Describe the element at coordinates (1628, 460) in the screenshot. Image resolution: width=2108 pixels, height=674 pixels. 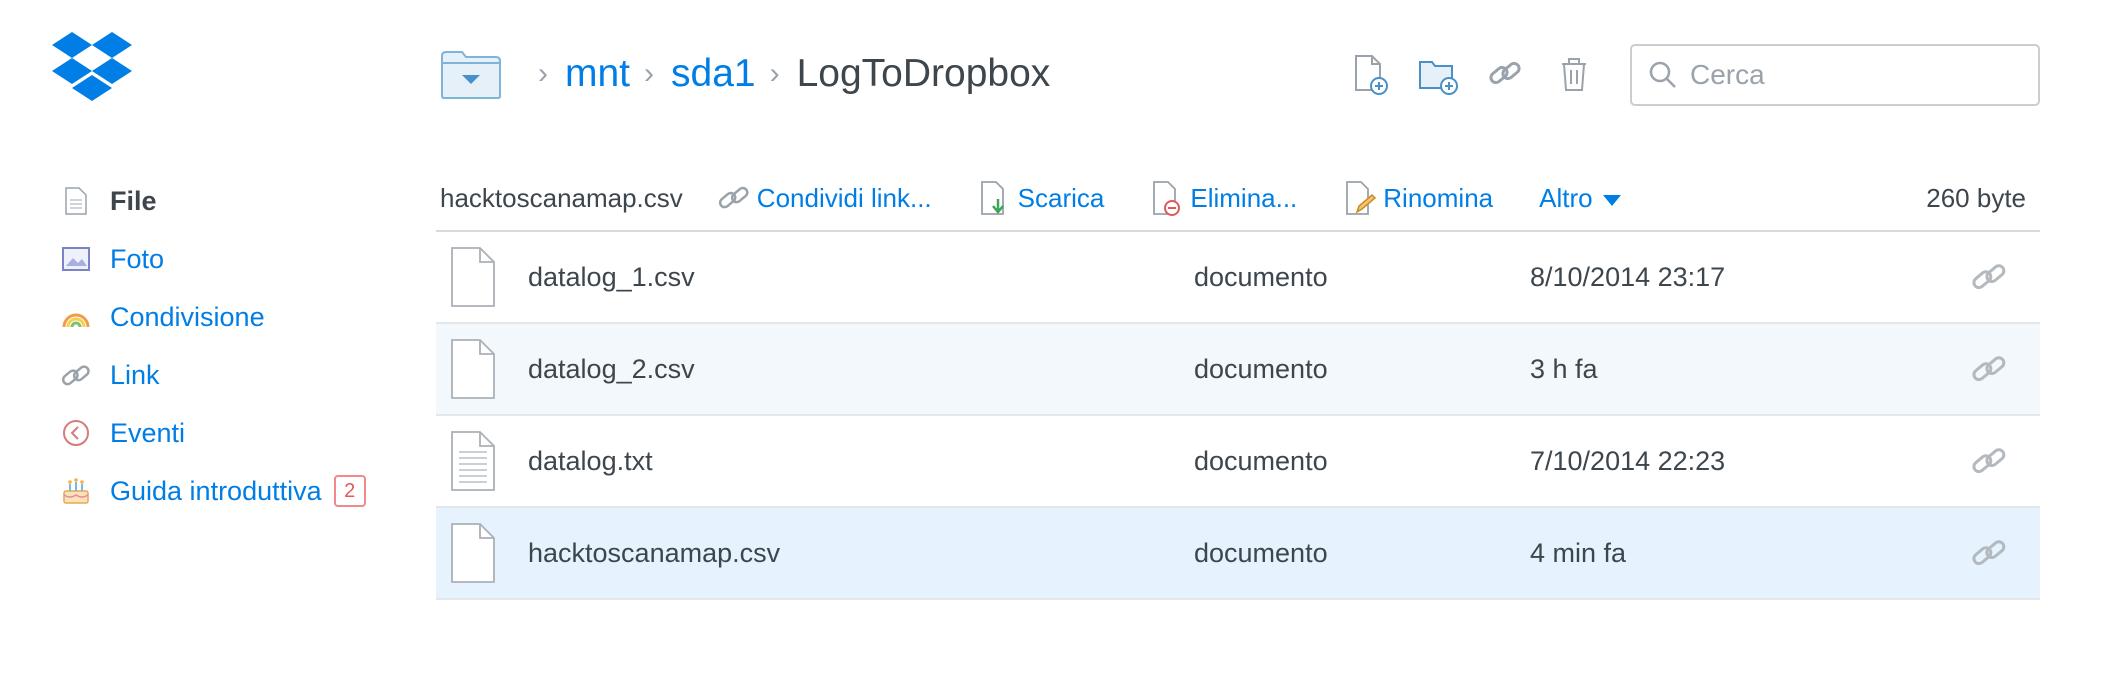
I see `file-modified: 7/10/2014 22:23` at that location.